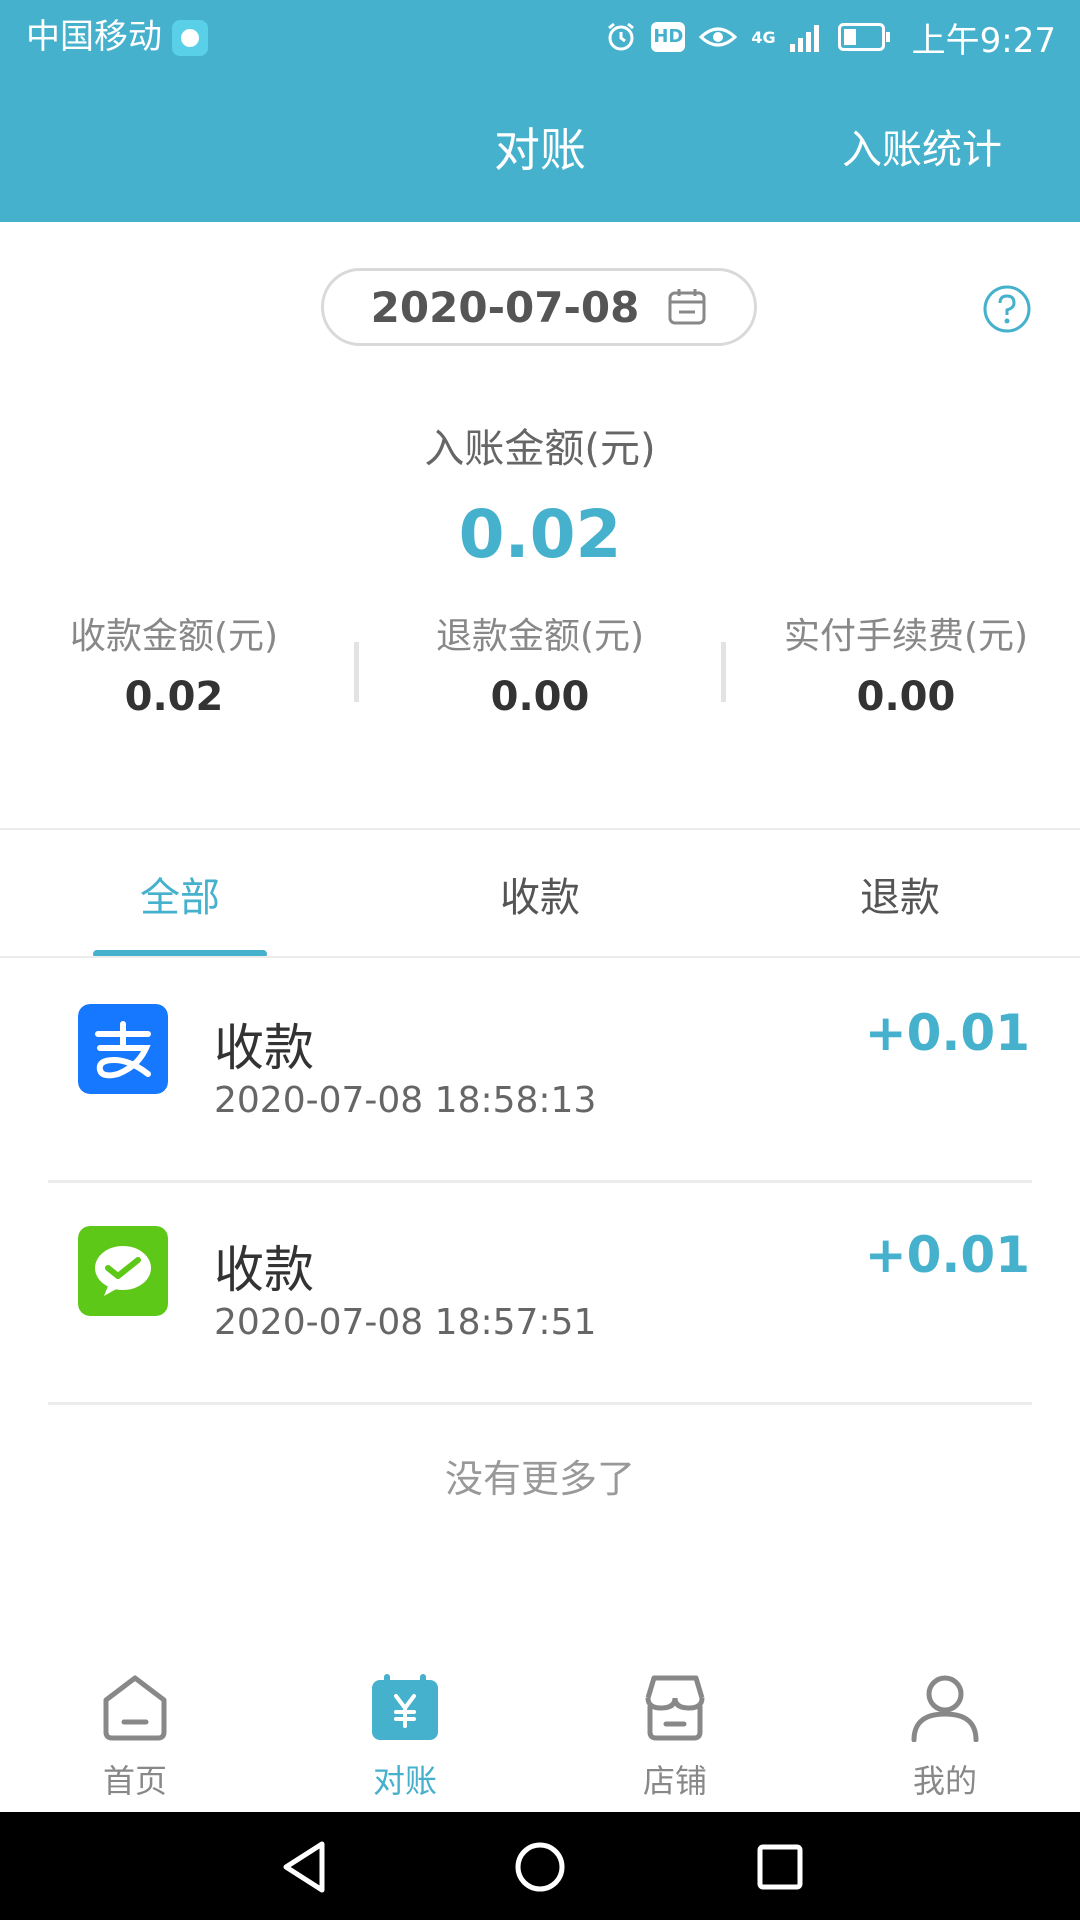 This screenshot has width=1080, height=1920. I want to click on wechat-pay-icon, so click(123, 1271).